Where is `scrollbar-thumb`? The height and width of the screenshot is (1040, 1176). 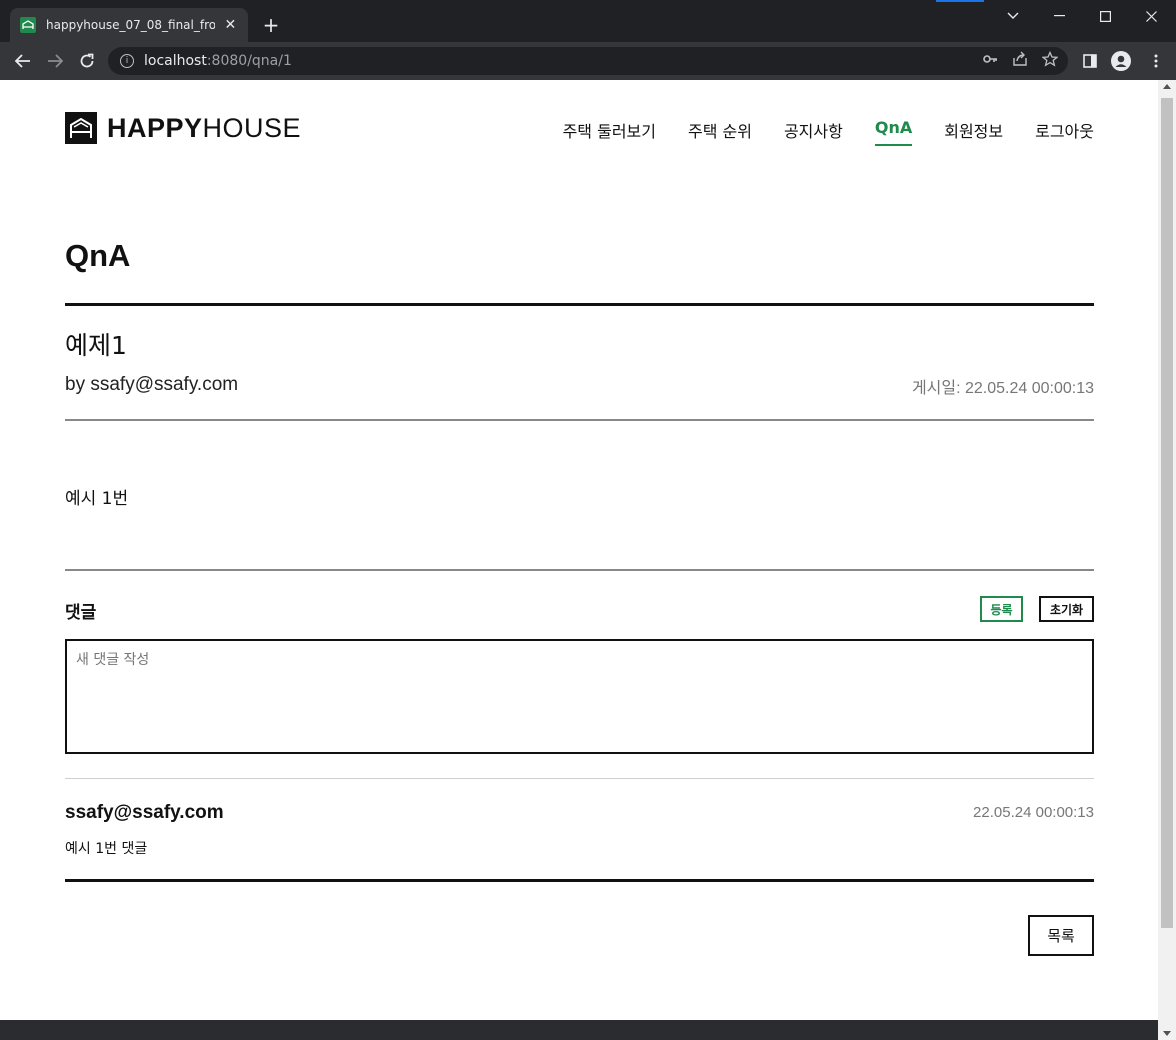 scrollbar-thumb is located at coordinates (1167, 513).